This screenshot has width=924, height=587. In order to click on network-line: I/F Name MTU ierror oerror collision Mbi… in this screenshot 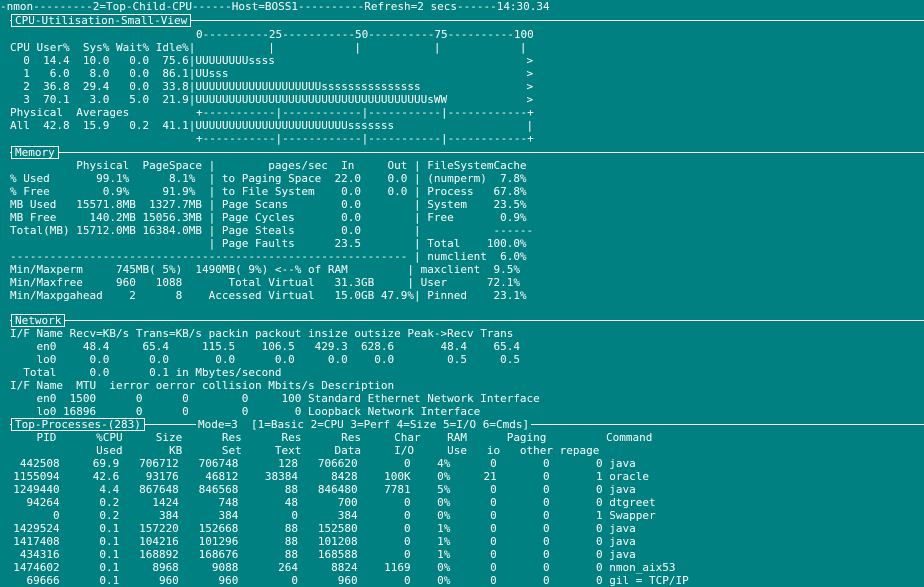, I will do `click(202, 385)`.